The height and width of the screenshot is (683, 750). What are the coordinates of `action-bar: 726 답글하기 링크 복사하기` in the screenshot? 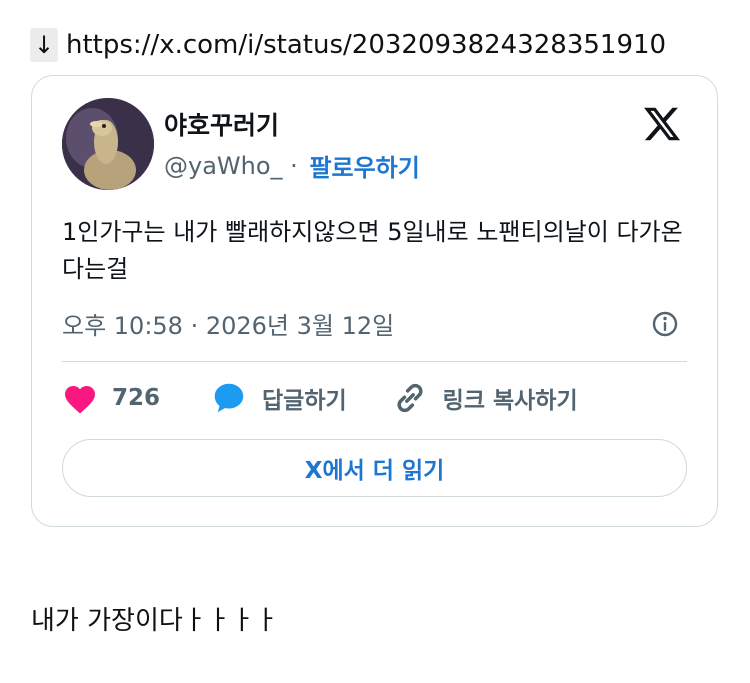 It's located at (320, 398).